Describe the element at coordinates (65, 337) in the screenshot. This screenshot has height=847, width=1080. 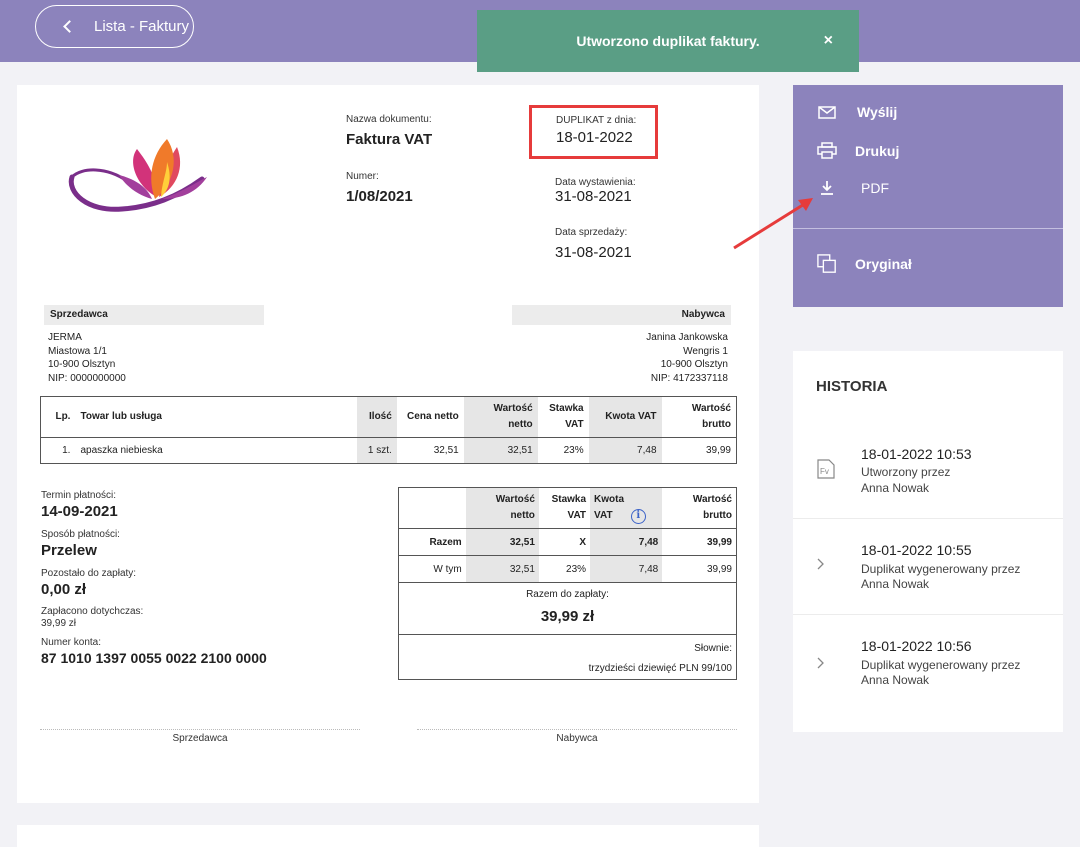
I see `seller-line: JERMA` at that location.